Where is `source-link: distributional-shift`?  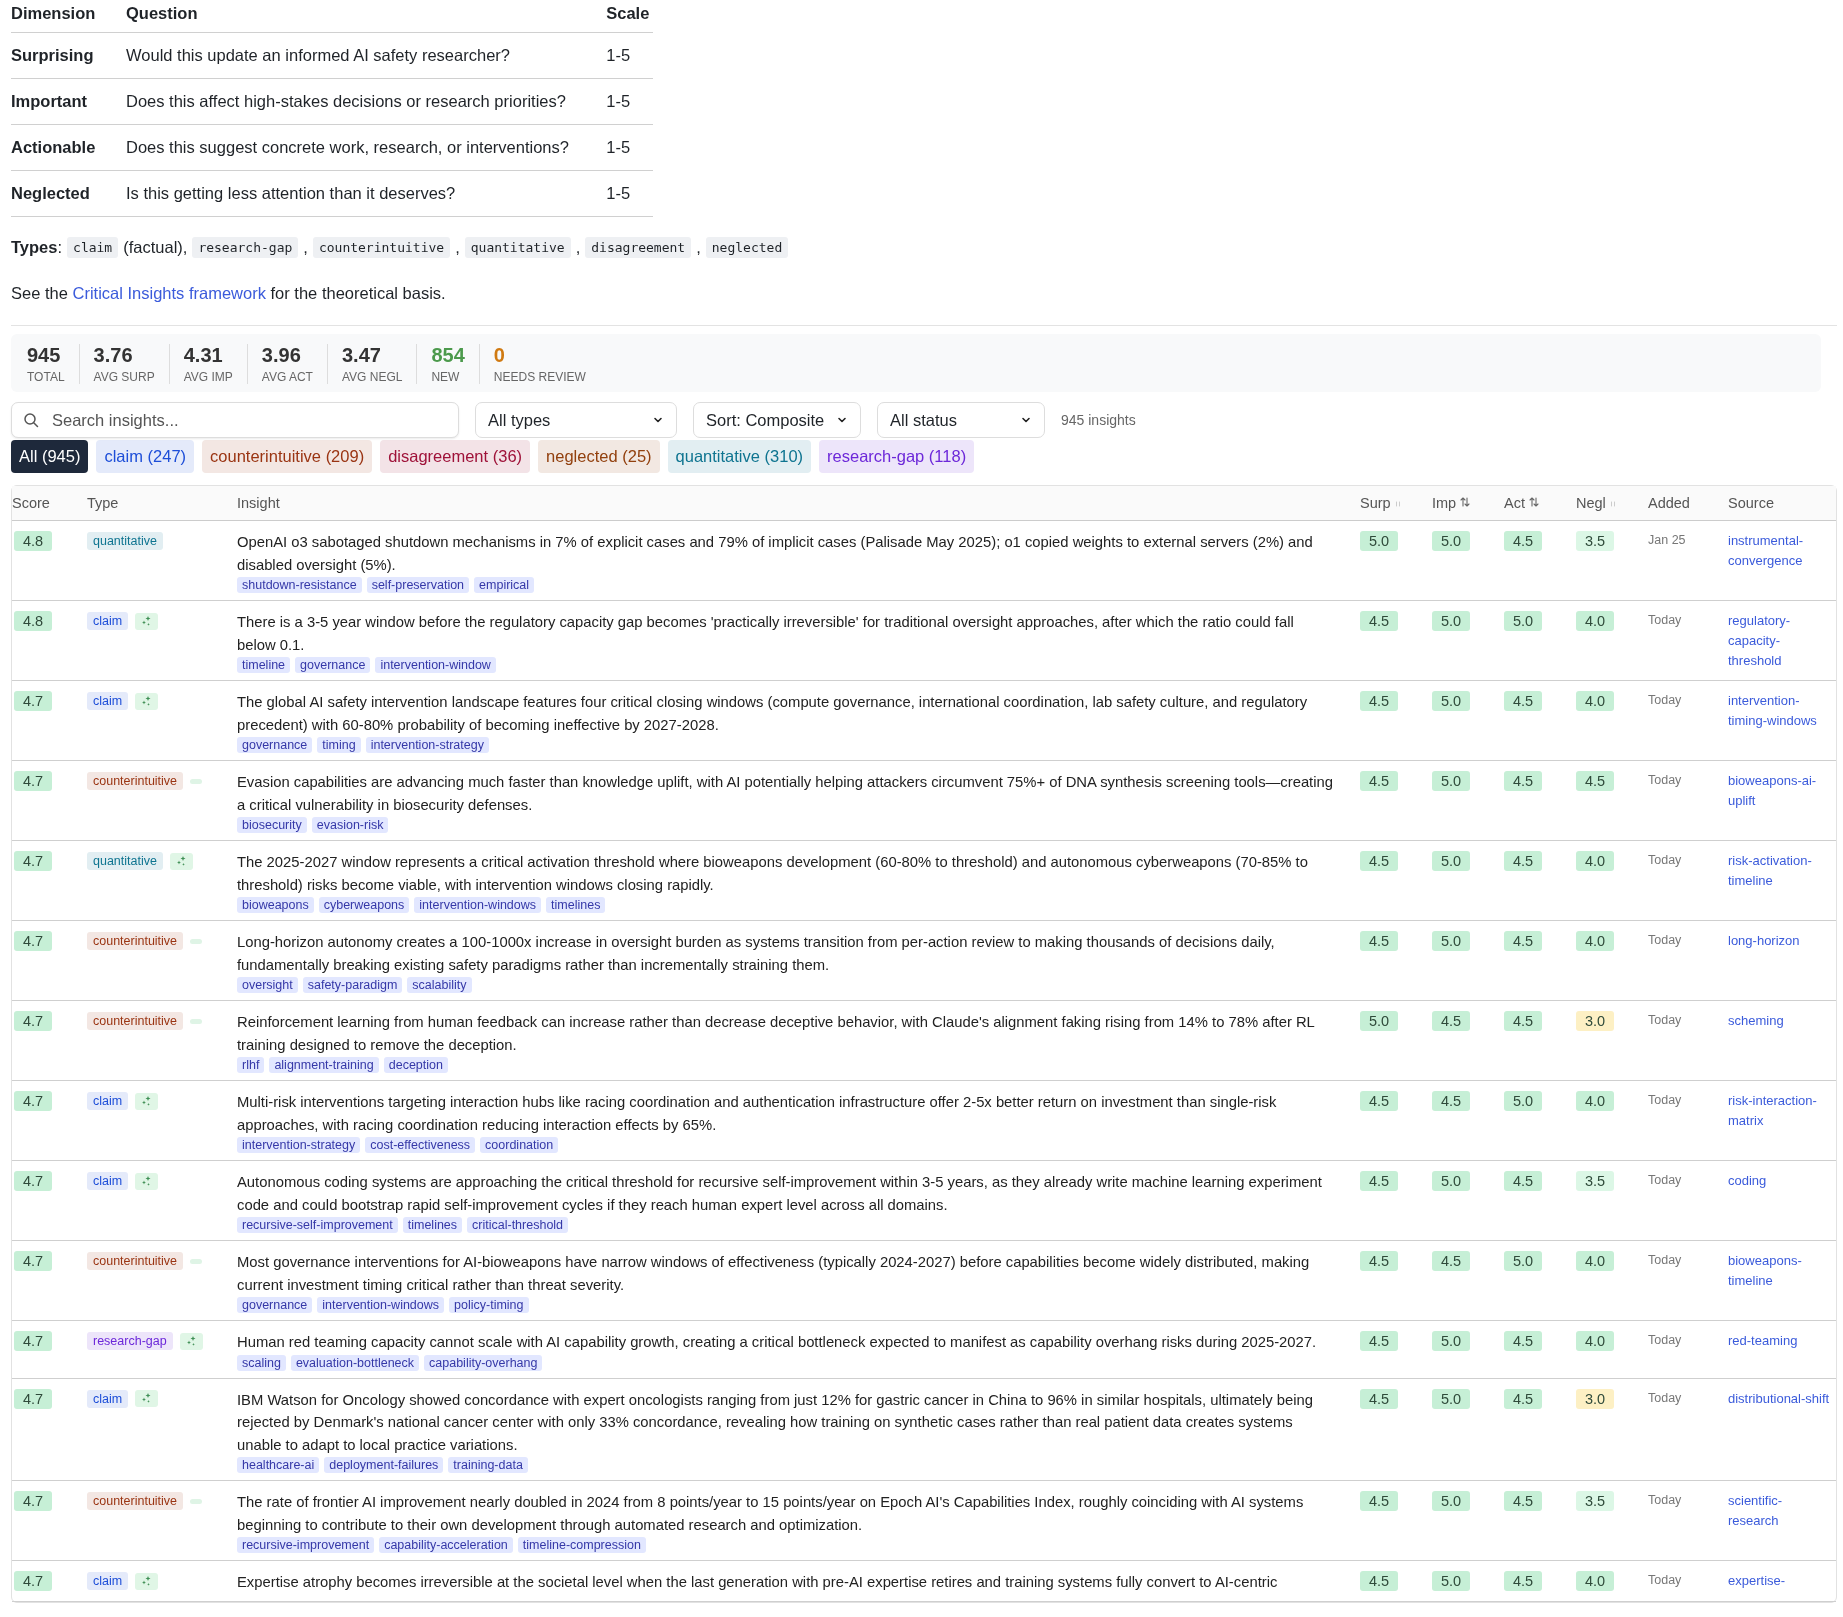
source-link: distributional-shift is located at coordinates (1782, 1398).